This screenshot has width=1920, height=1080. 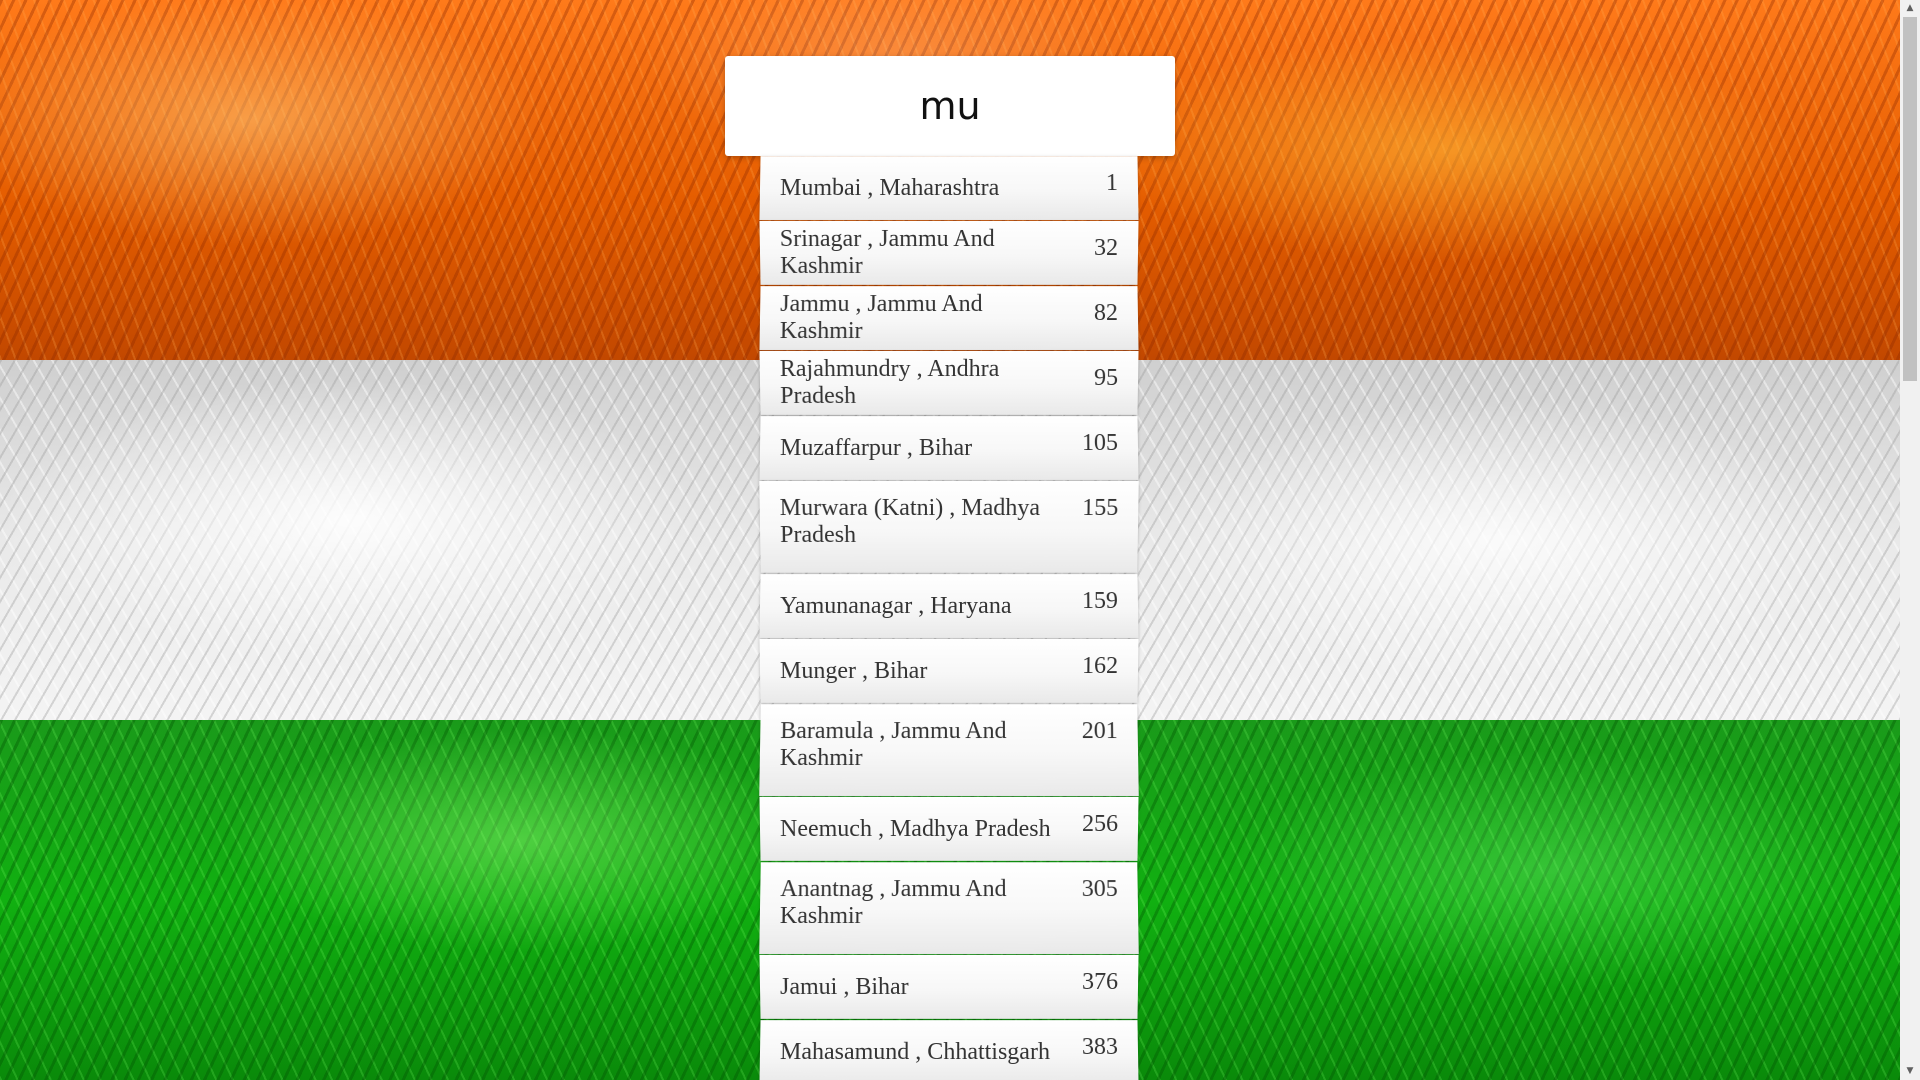 What do you see at coordinates (1099, 889) in the screenshot?
I see `suggestion-rank: 305` at bounding box center [1099, 889].